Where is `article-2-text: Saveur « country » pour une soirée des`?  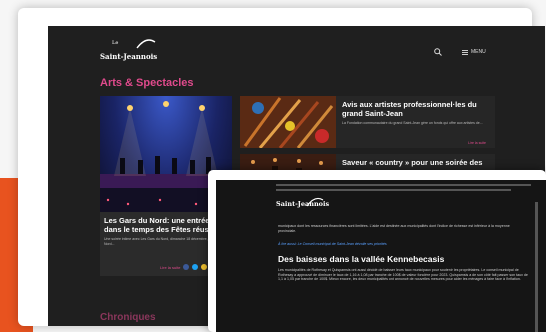 article-2-text: Saveur « country » pour une soirée des is located at coordinates (417, 162).